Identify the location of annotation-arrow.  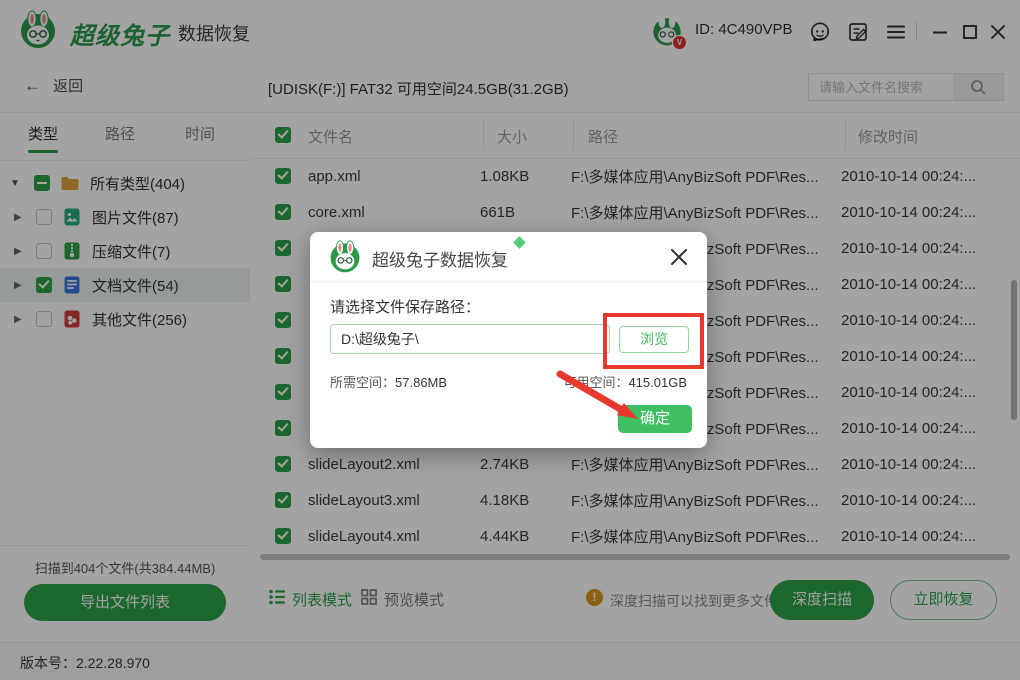
(597, 394).